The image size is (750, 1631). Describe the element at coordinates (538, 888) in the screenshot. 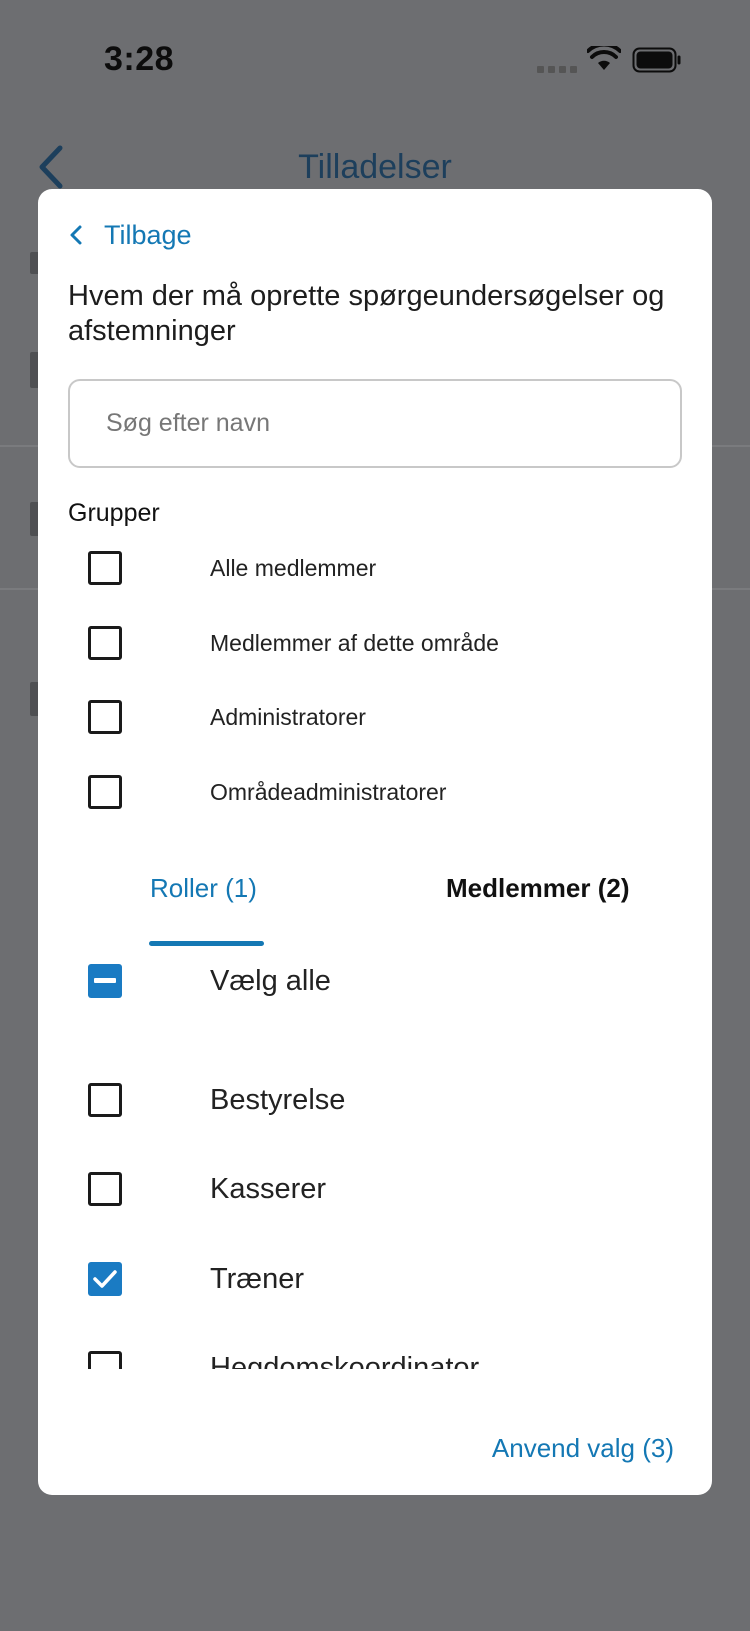

I see `tab-label: Medlemmer (2)` at that location.